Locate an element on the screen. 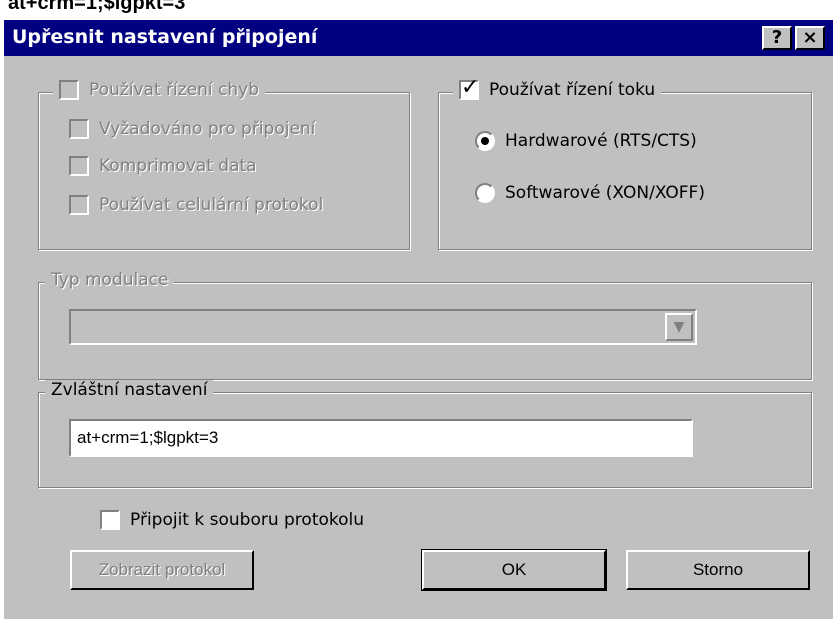 This screenshot has width=833, height=619. check-icon: ✓ is located at coordinates (470, 87).